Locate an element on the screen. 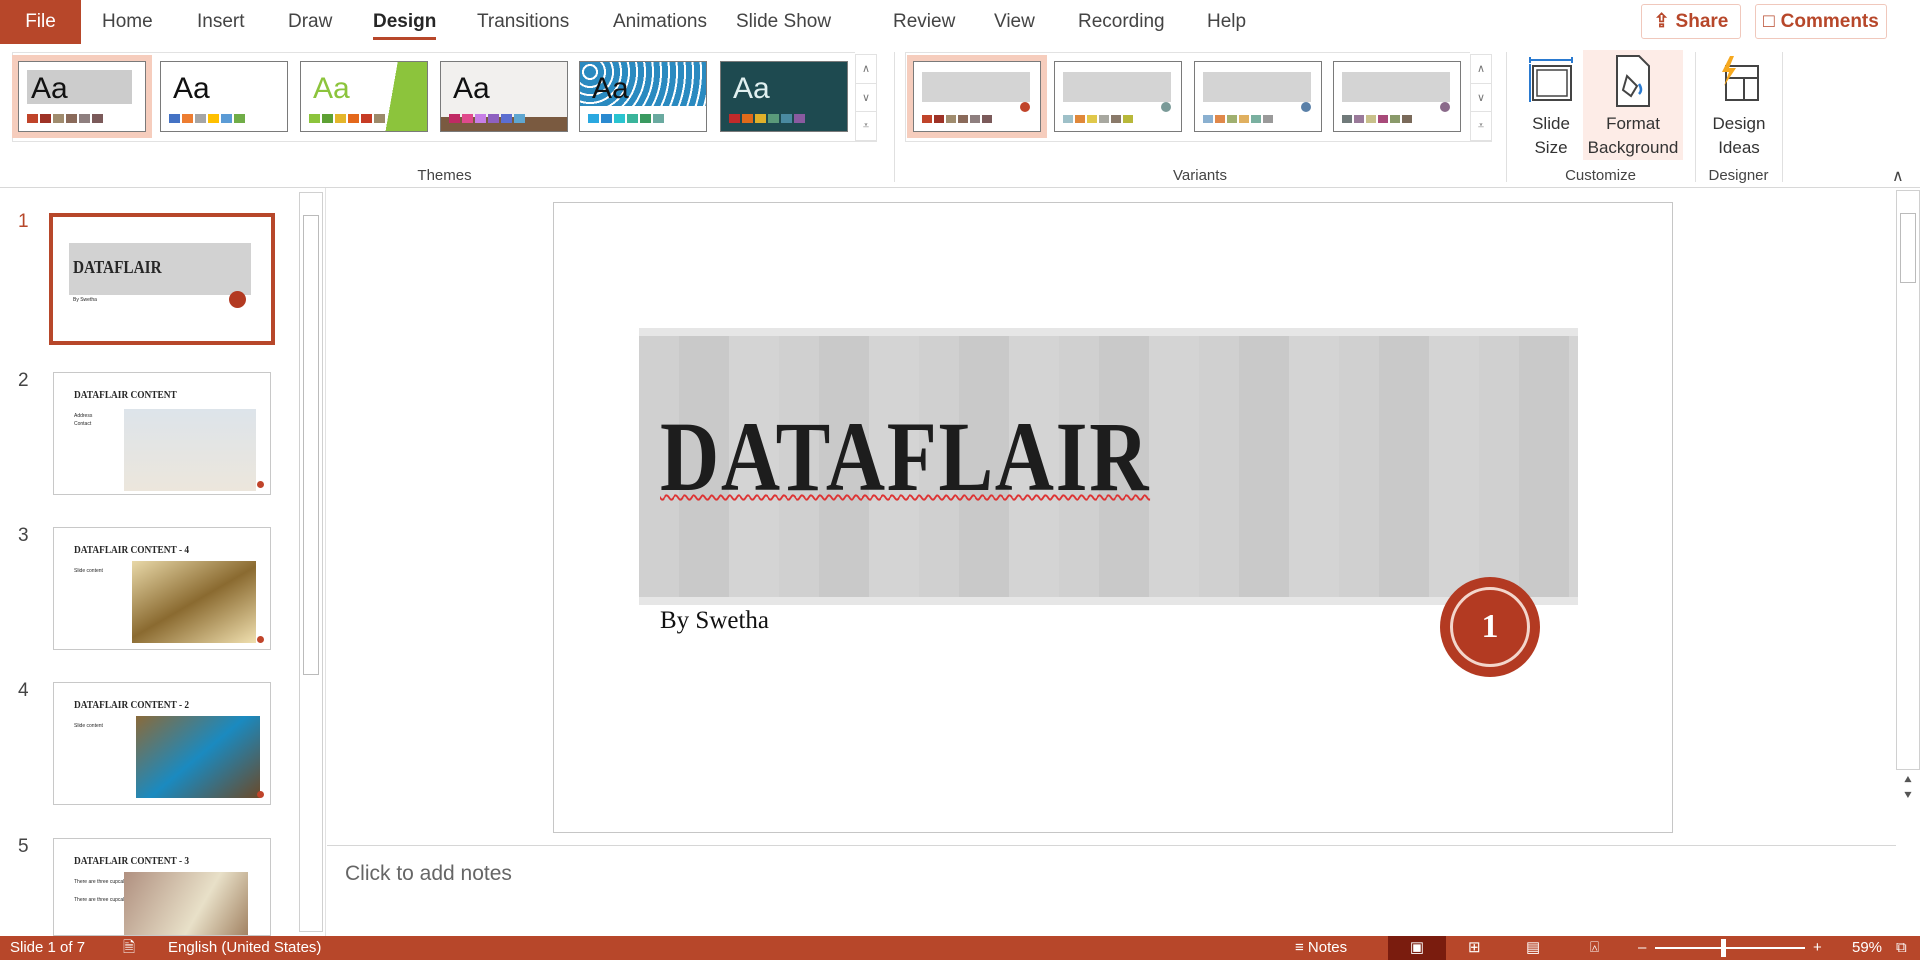 The width and height of the screenshot is (1920, 960). design-ideas-button: Design Ideas is located at coordinates (1739, 105).